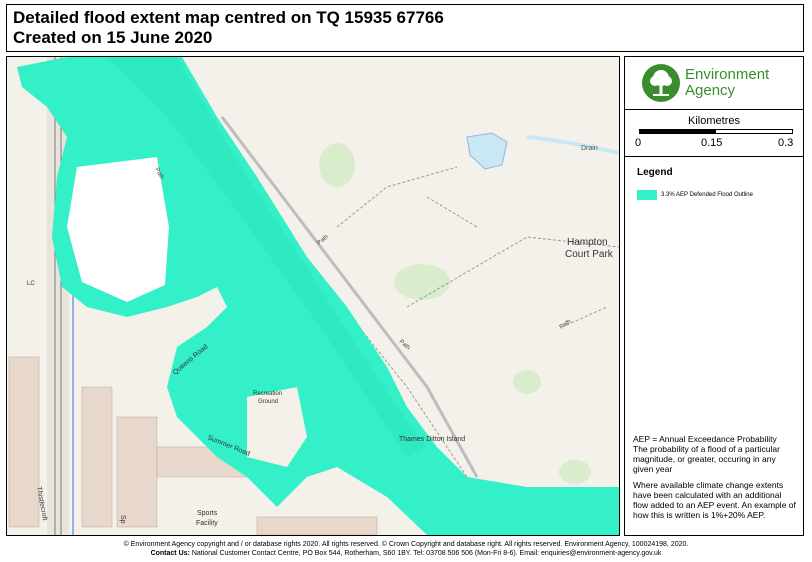 This screenshot has width=812, height=562. What do you see at coordinates (432, 439) in the screenshot?
I see `label-thames-ditton-island: Thames Ditton Island` at bounding box center [432, 439].